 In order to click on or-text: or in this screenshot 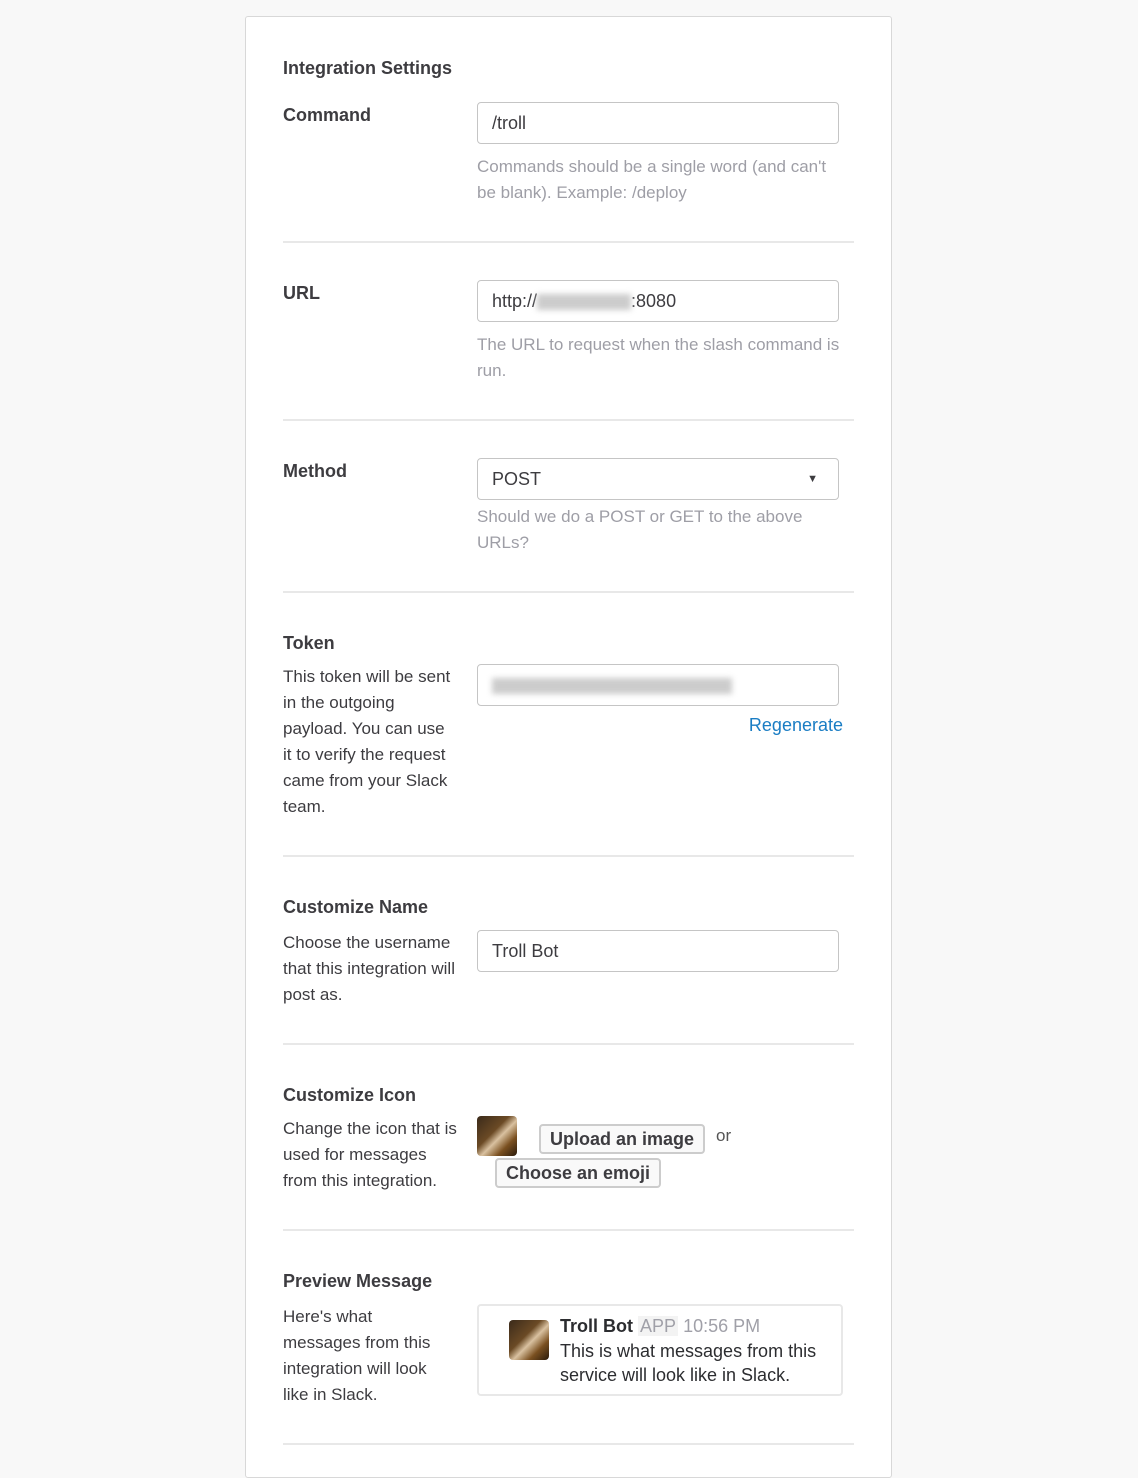, I will do `click(724, 1135)`.